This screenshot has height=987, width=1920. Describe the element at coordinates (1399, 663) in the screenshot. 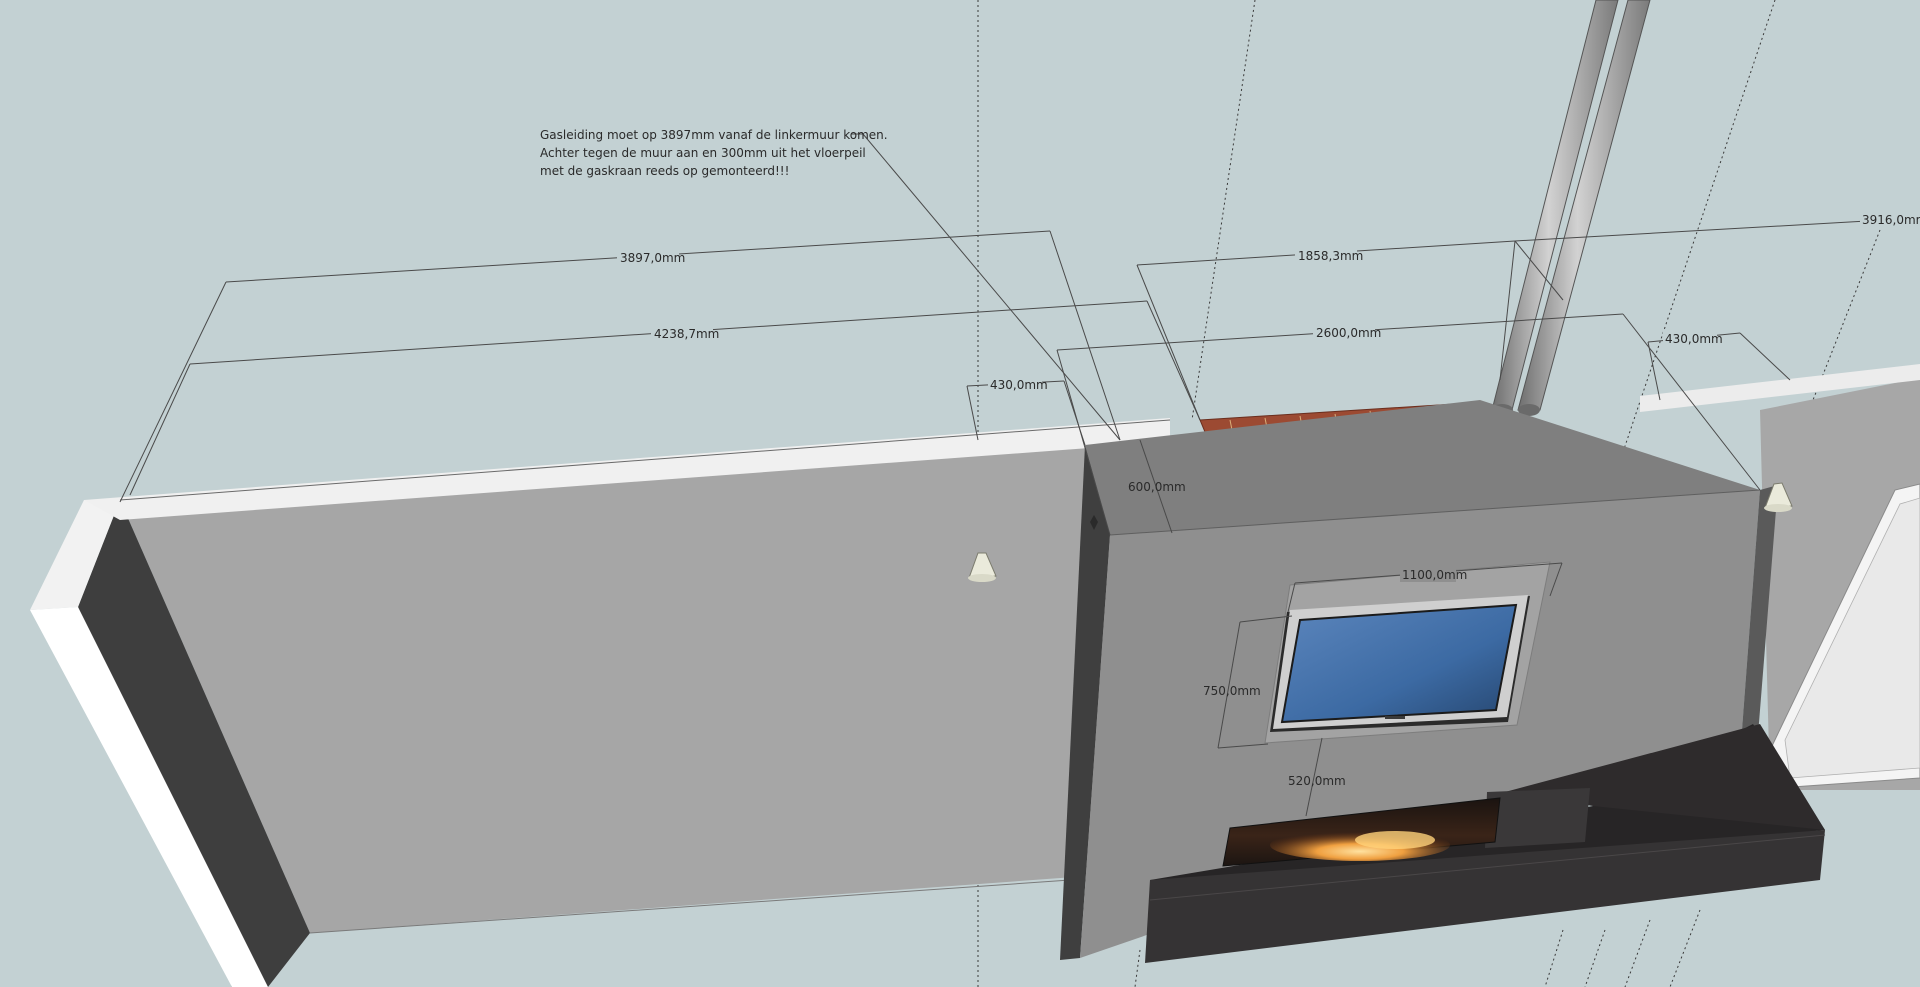

I see `tv-screen` at that location.